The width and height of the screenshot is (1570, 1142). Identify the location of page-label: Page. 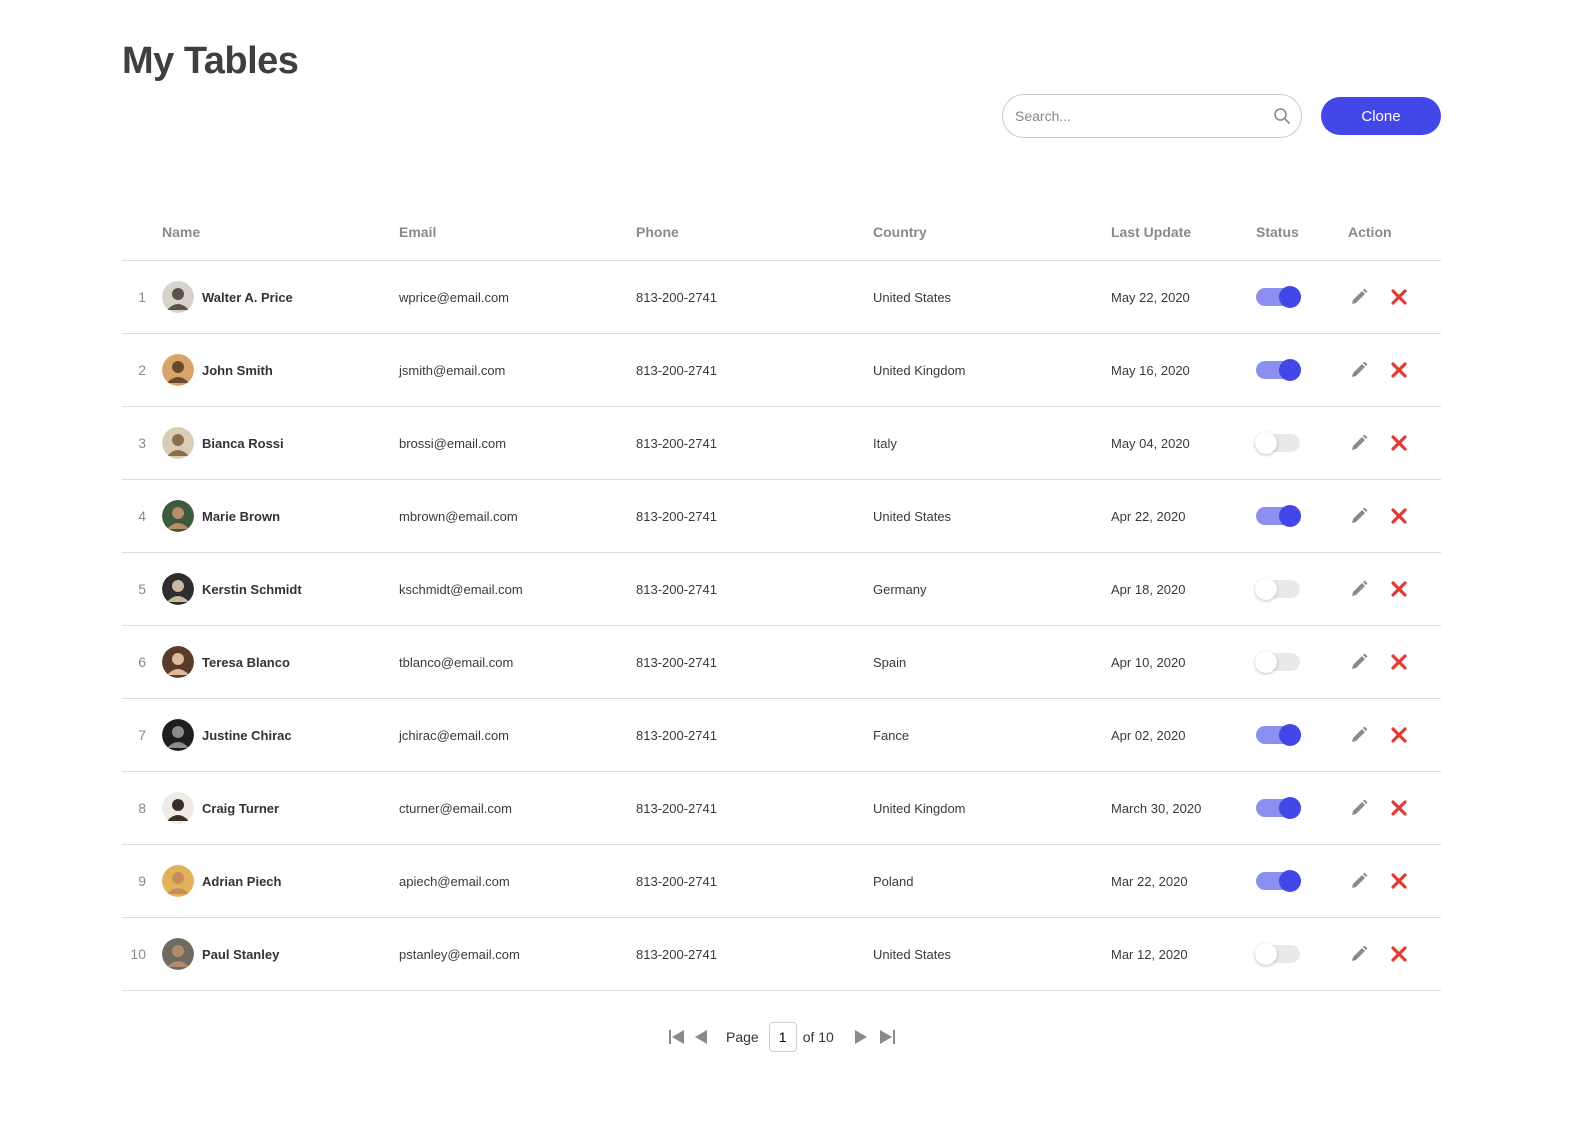
(742, 1037).